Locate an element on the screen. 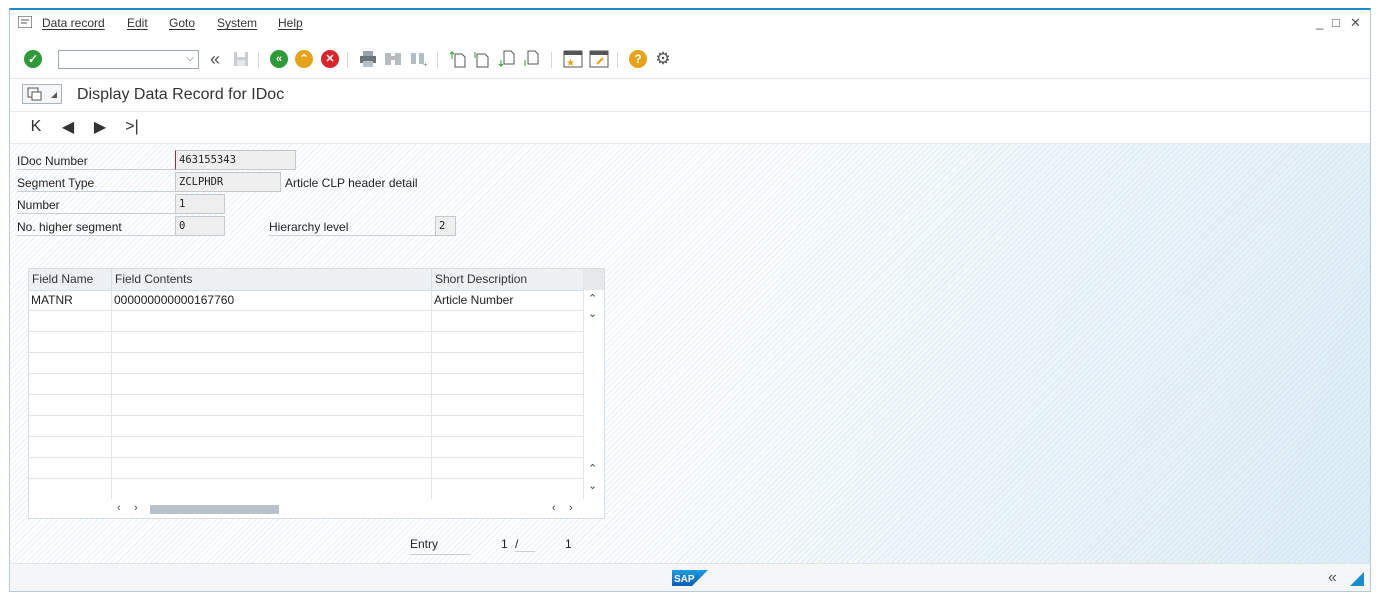  first-page-icon is located at coordinates (458, 59).